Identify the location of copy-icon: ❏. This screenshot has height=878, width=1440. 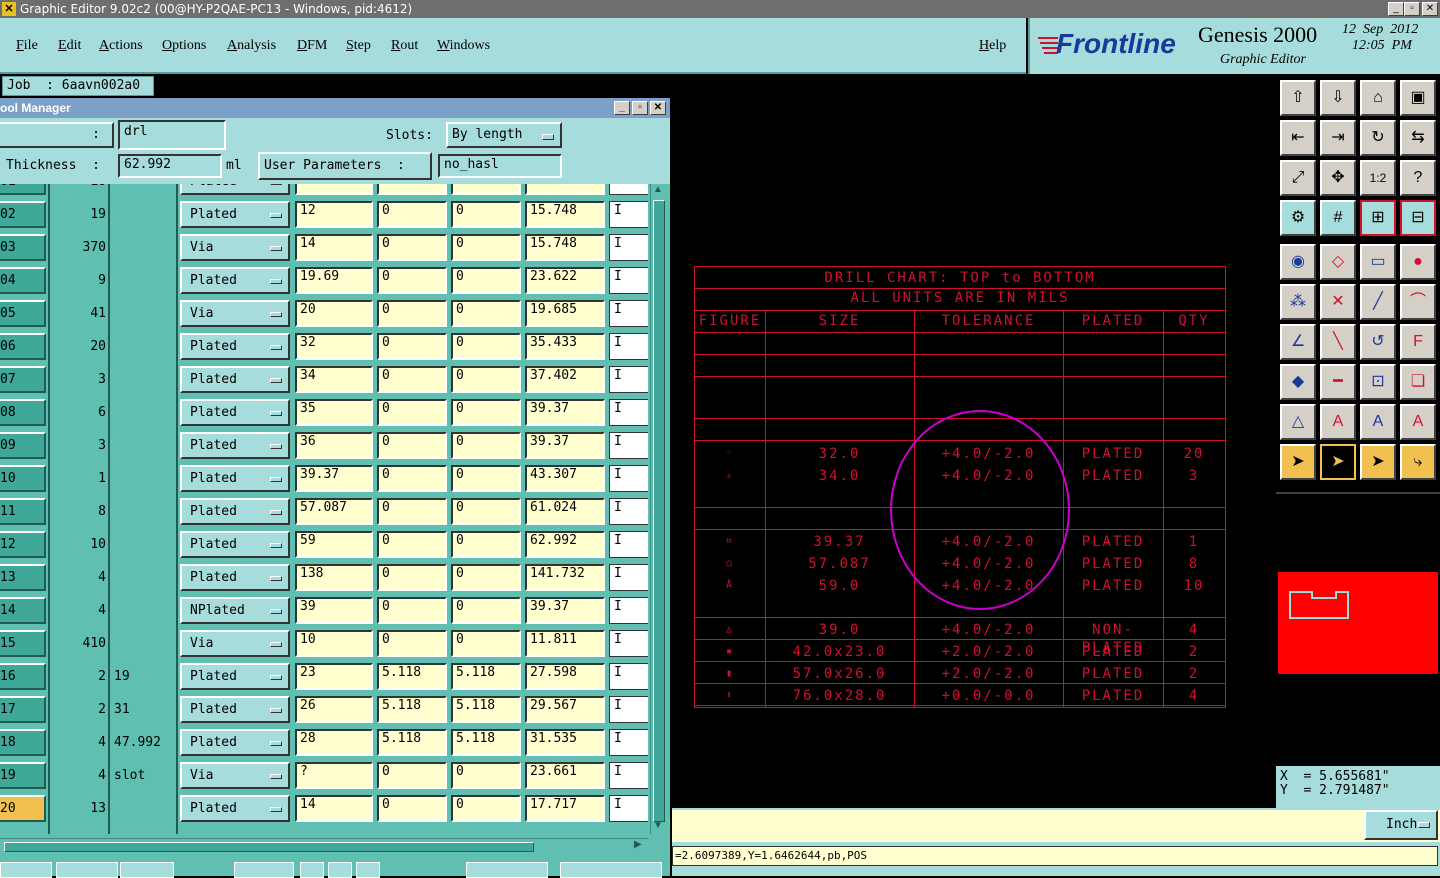
(1418, 382).